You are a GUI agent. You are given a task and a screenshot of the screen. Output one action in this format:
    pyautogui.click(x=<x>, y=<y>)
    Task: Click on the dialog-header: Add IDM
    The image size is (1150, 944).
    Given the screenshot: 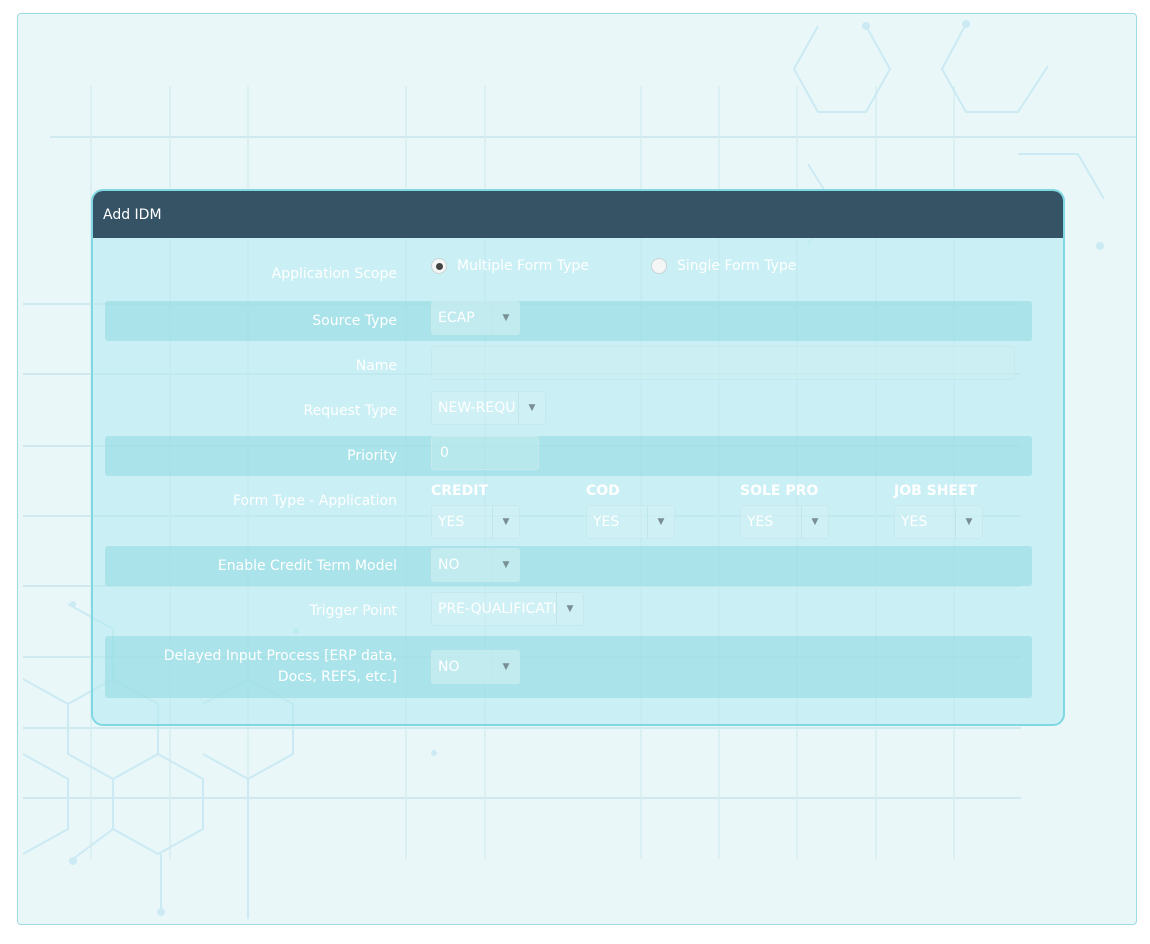 What is the action you would take?
    pyautogui.click(x=578, y=214)
    